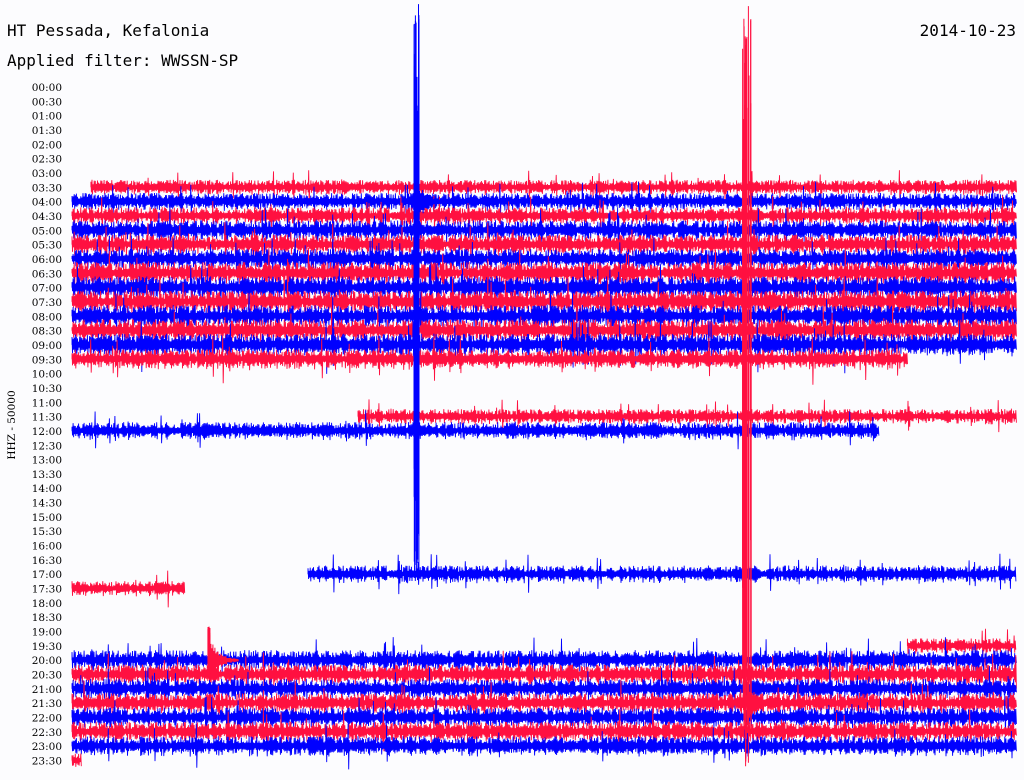 This screenshot has width=1024, height=780. What do you see at coordinates (47, 575) in the screenshot?
I see `time-tick-label: 17:00` at bounding box center [47, 575].